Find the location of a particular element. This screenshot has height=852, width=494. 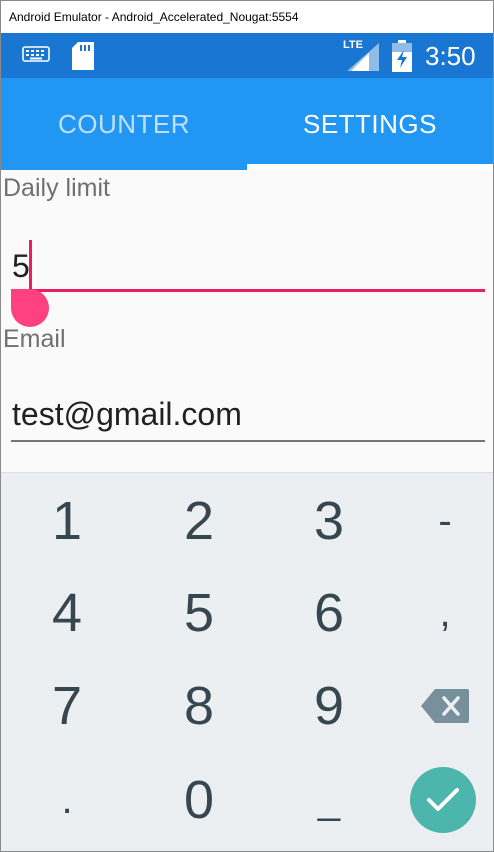

key-underscore: _ is located at coordinates (329, 800).